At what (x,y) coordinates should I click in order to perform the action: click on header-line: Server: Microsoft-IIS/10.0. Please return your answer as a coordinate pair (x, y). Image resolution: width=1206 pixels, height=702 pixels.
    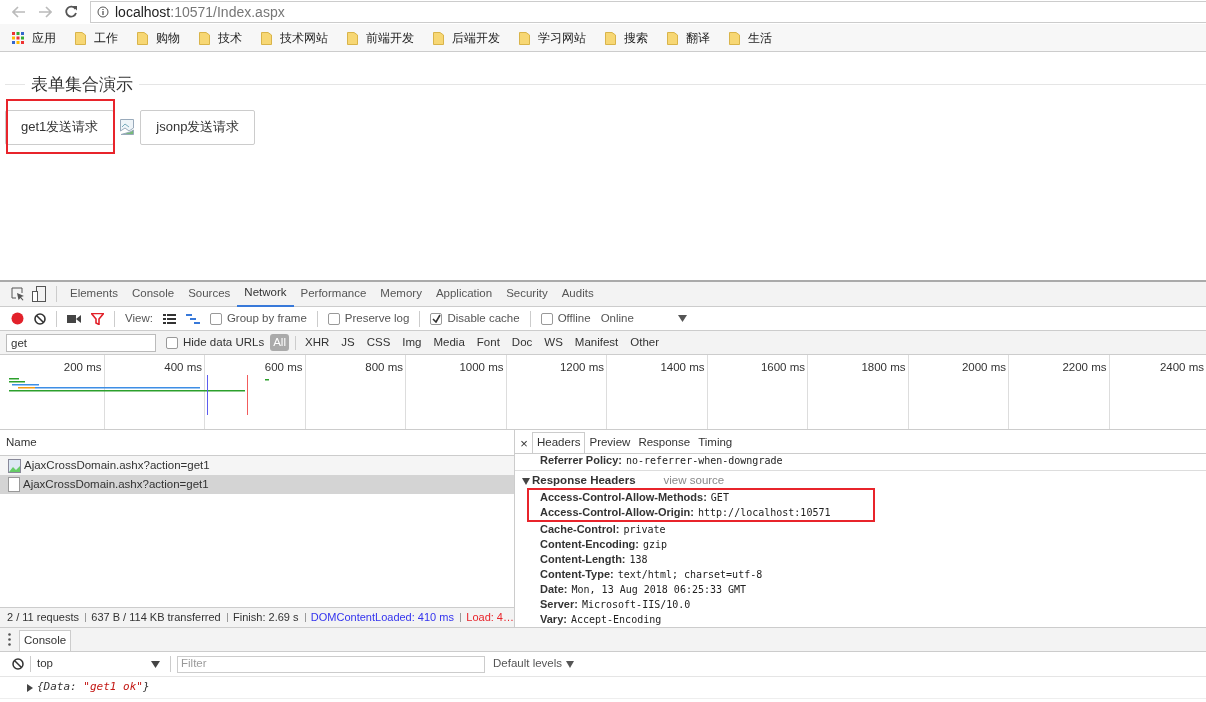
    Looking at the image, I should click on (615, 604).